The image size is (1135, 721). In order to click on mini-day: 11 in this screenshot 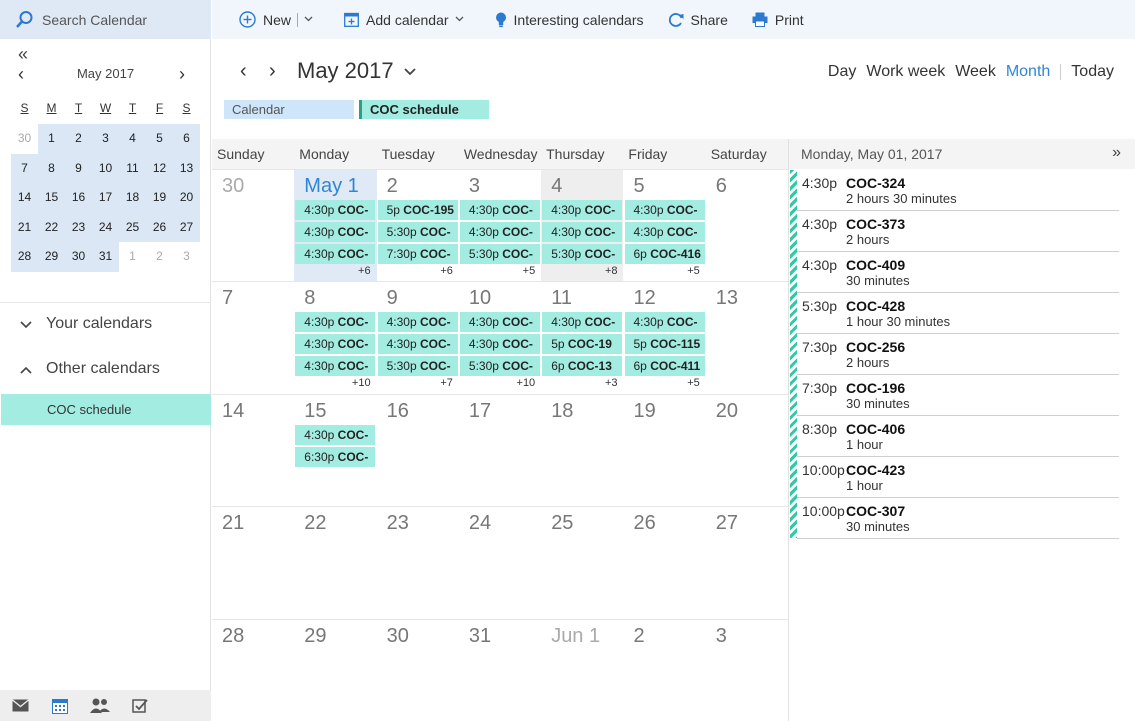, I will do `click(132, 168)`.